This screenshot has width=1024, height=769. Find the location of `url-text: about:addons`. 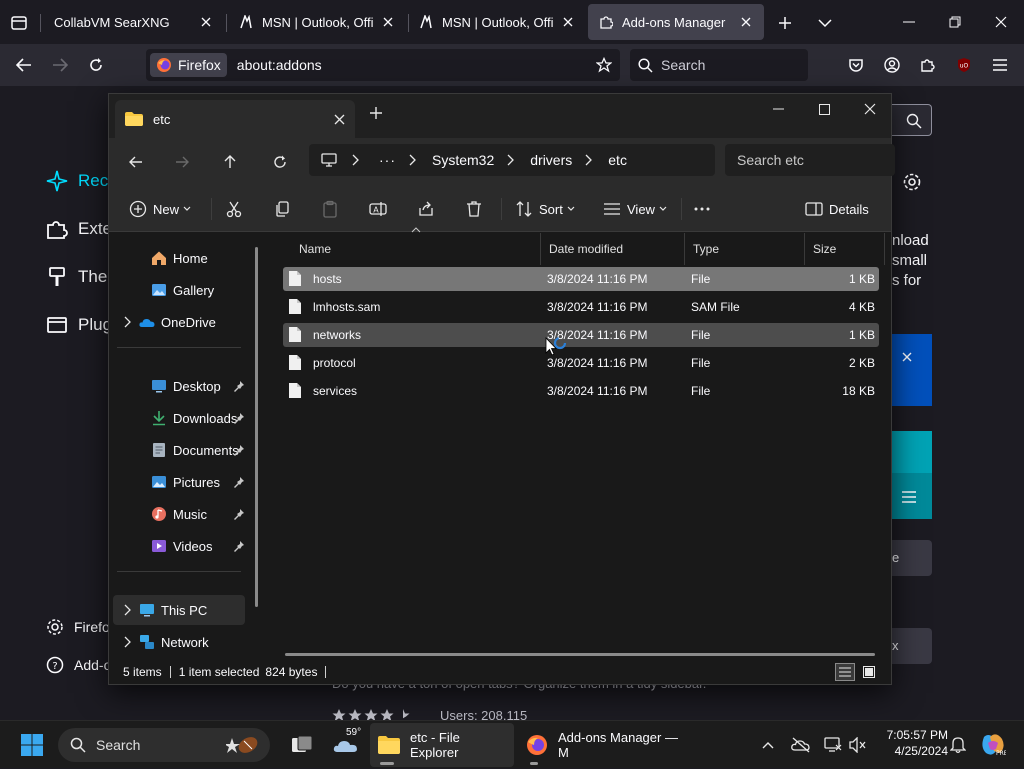

url-text: about:addons is located at coordinates (279, 65).